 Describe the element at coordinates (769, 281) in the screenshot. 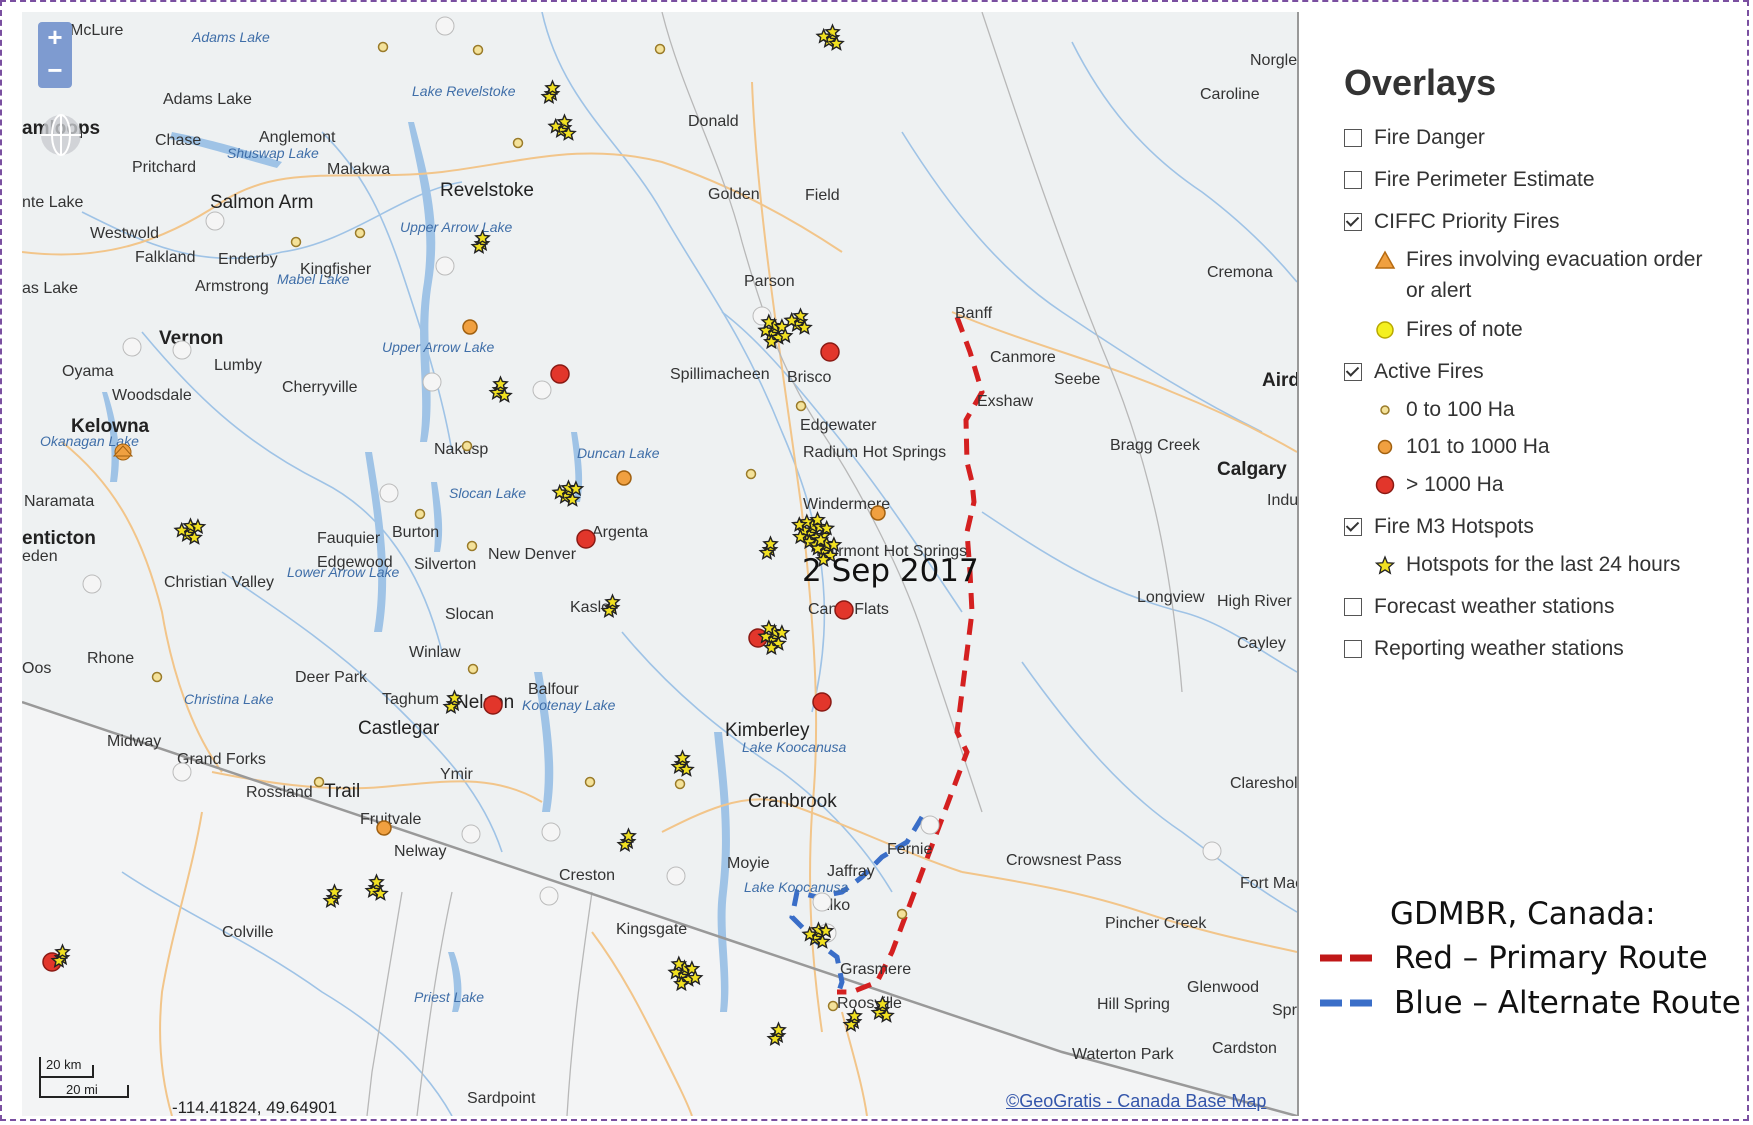

I see `place-label: Parson` at that location.